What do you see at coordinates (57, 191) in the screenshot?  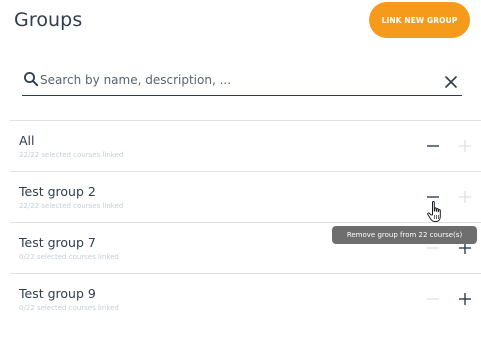 I see `group-name: Test group 2` at bounding box center [57, 191].